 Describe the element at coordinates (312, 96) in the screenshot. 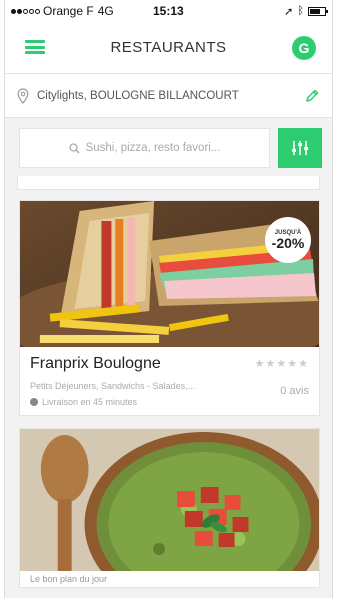

I see `pencil-icon` at that location.